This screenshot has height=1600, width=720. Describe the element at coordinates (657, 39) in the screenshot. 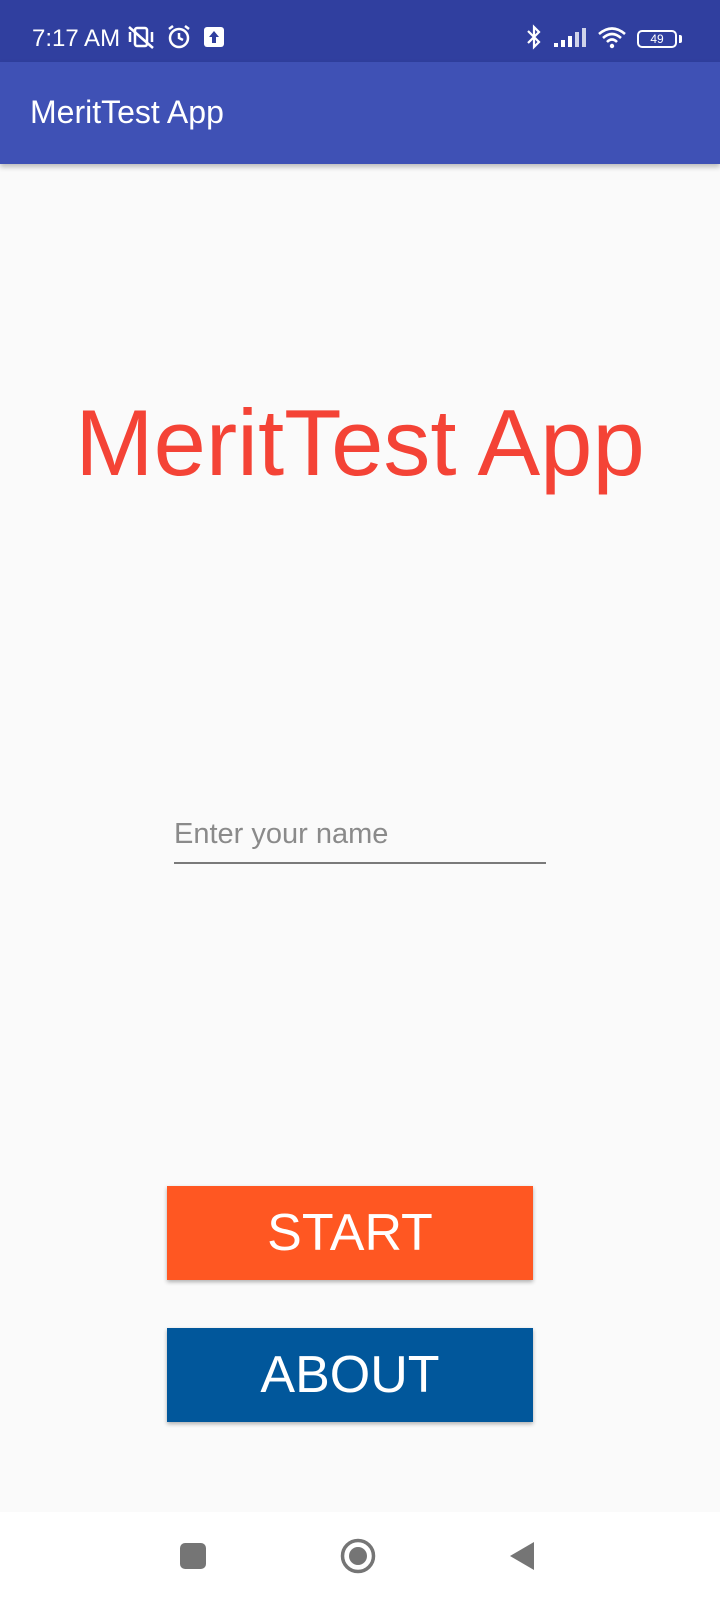

I see `battery-level: 49` at that location.